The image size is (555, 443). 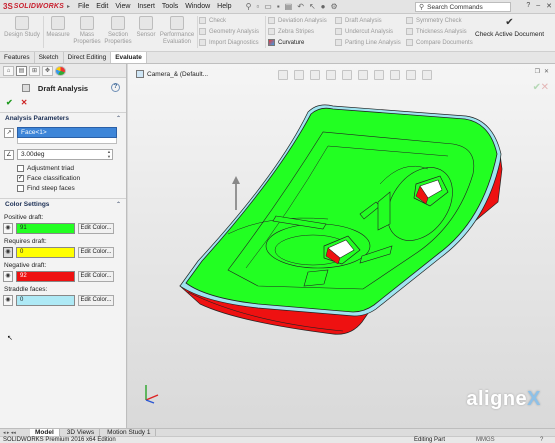 I want to click on section-properties-button: Section Properties, so click(x=118, y=30).